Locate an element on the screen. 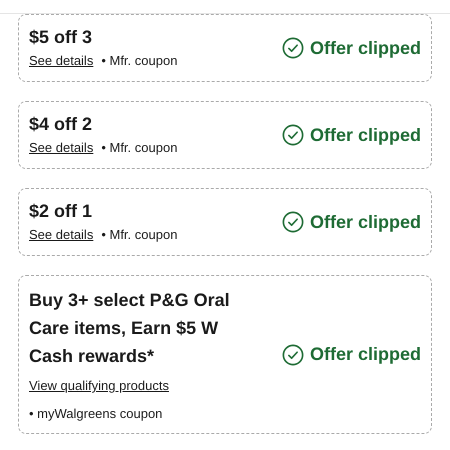  coupon-source: • myWalgreens coupon is located at coordinates (96, 413).